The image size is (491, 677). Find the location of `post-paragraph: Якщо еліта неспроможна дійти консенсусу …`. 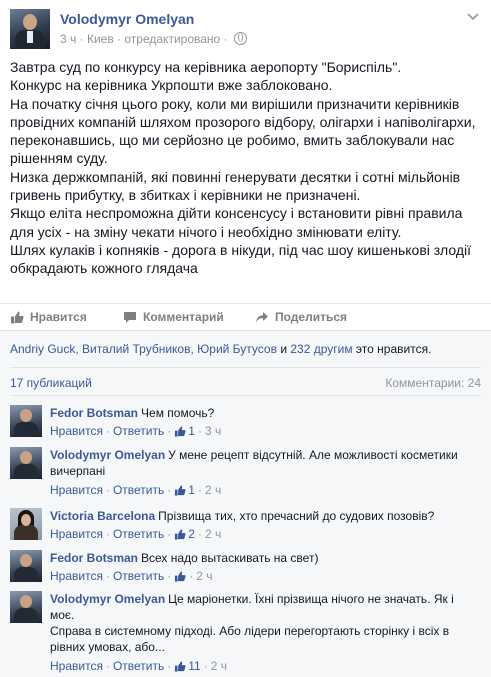

post-paragraph: Якщо еліта неспроможна дійти консенсусу … is located at coordinates (236, 222).